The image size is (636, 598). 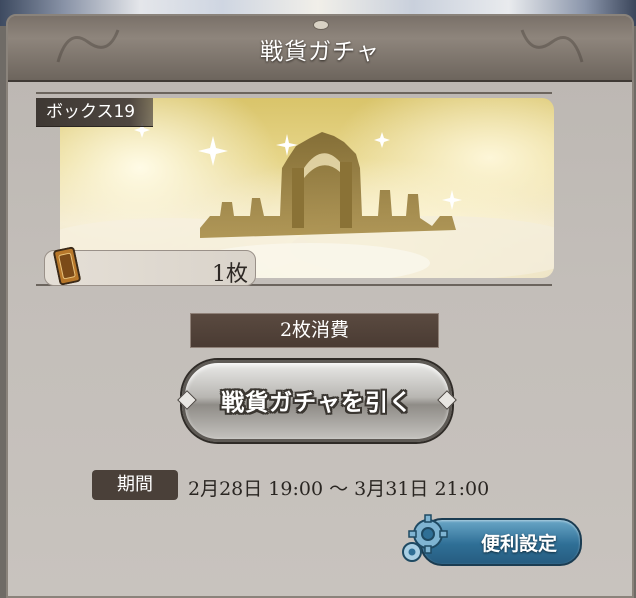 What do you see at coordinates (230, 274) in the screenshot?
I see `ticket-count: 1枚` at bounding box center [230, 274].